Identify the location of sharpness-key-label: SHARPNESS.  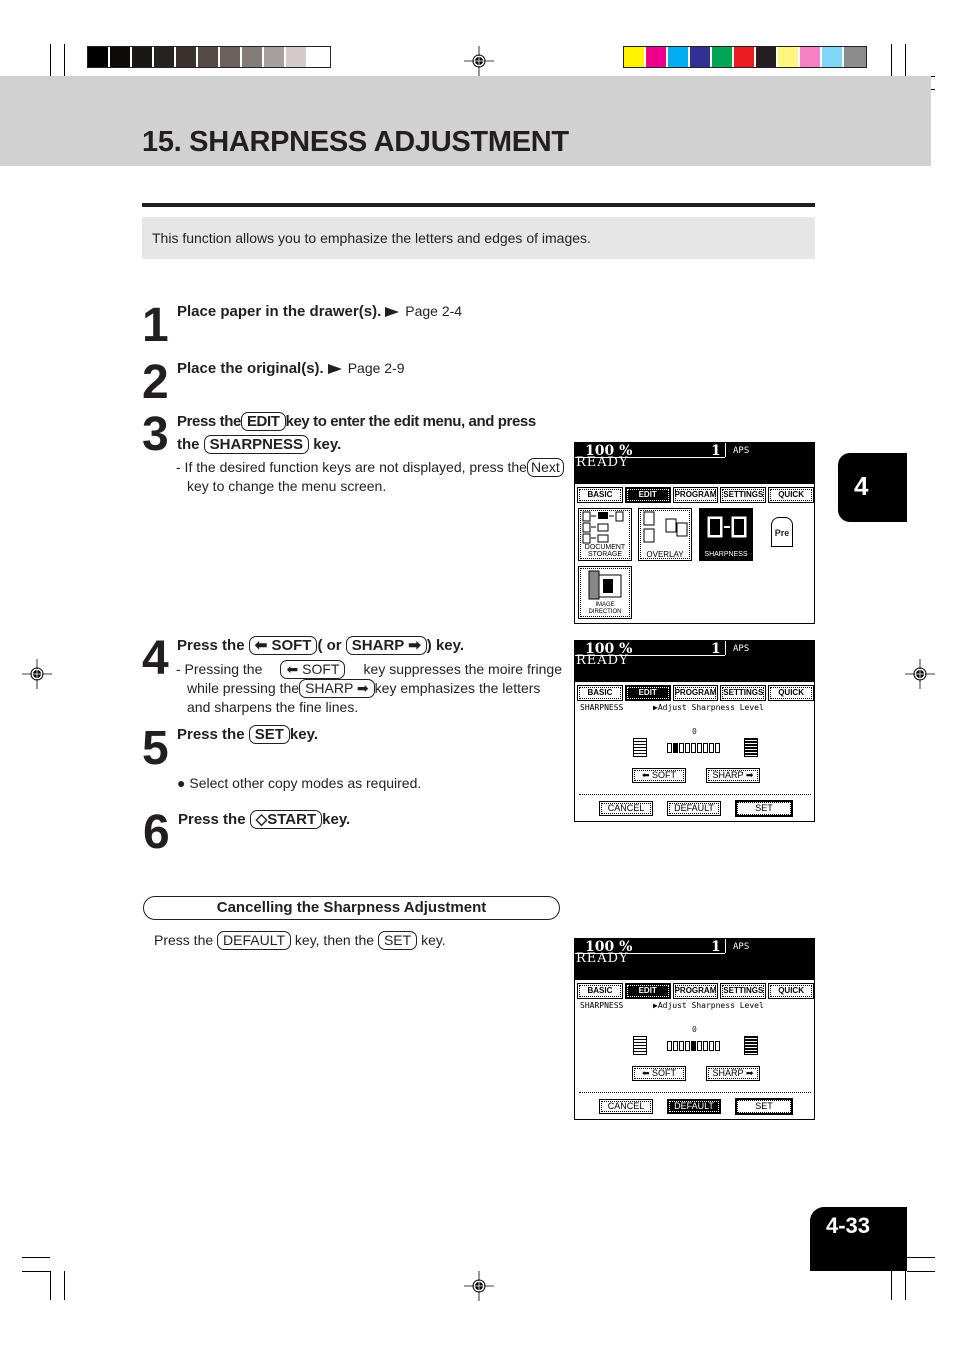
(256, 444).